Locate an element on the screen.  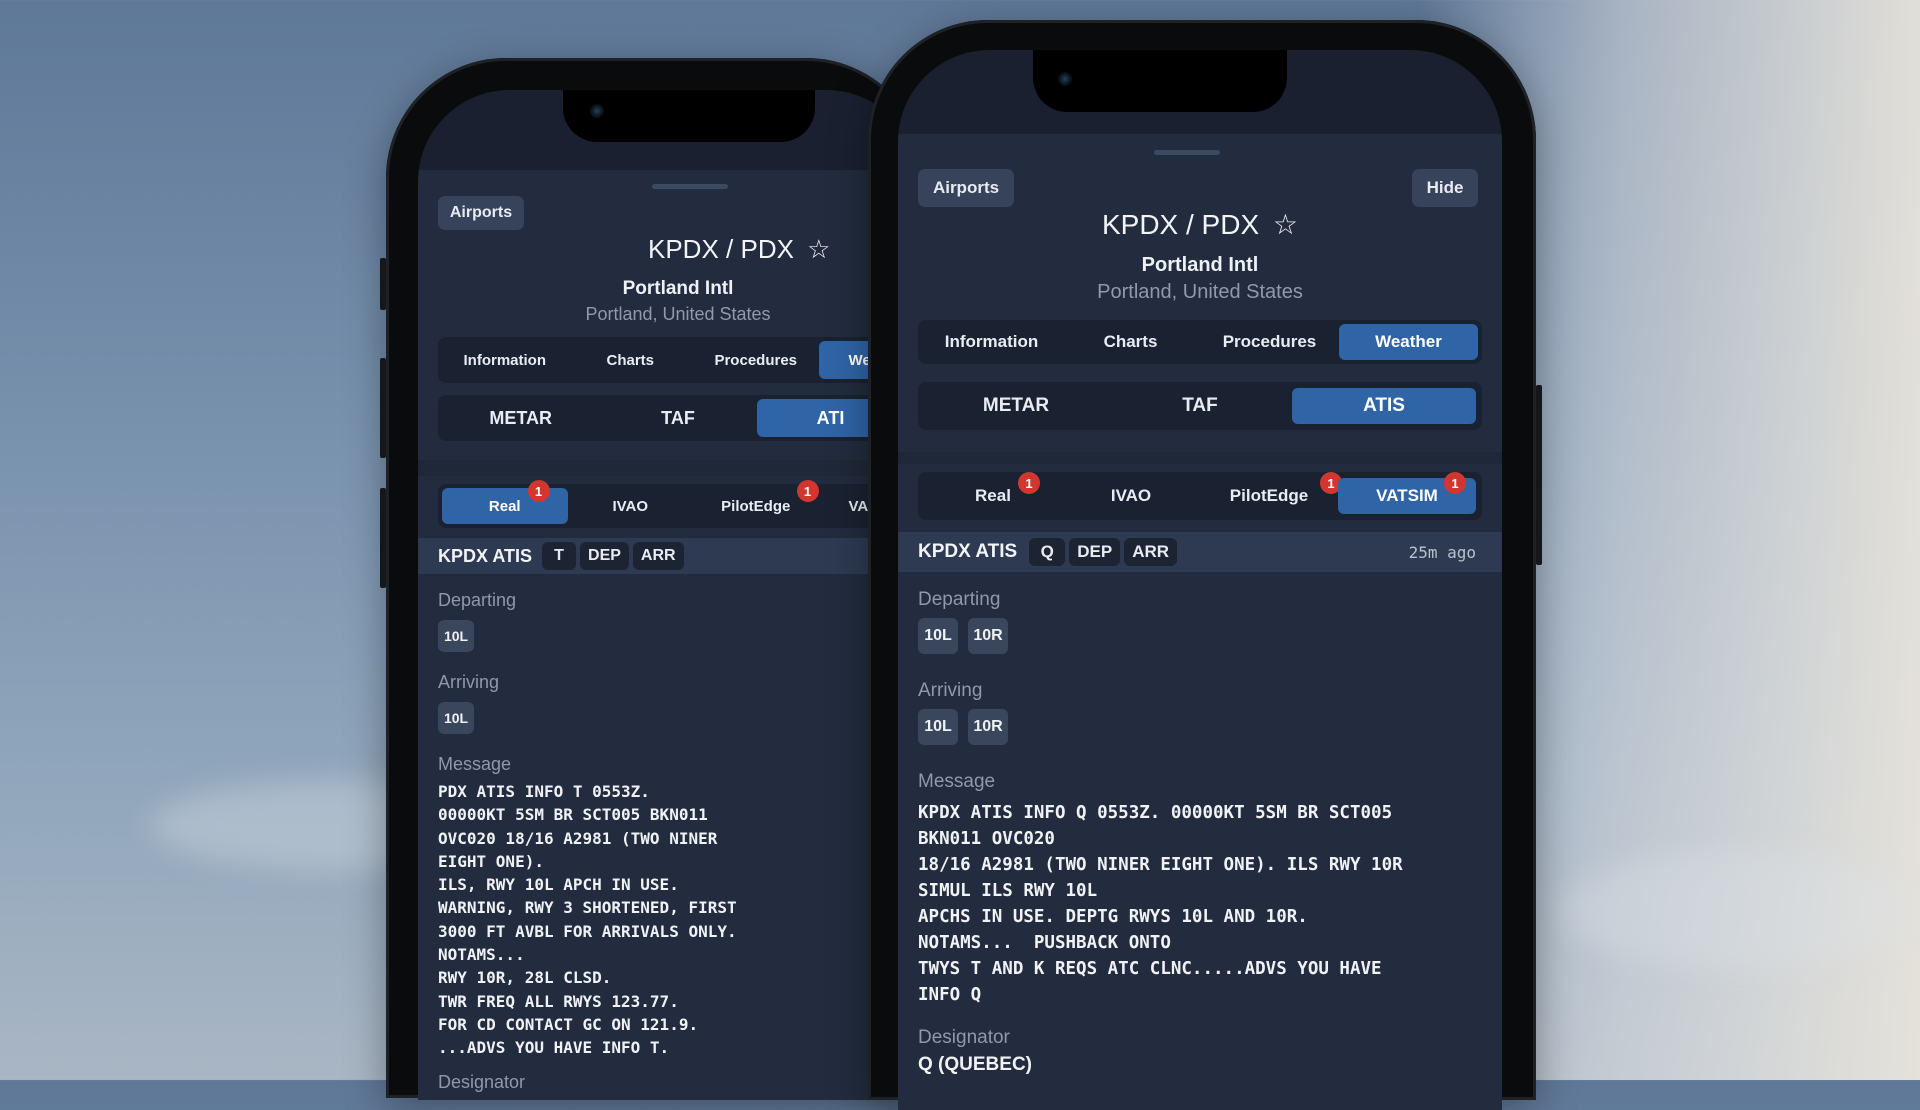
tab-atis: ATIS is located at coordinates (1384, 406).